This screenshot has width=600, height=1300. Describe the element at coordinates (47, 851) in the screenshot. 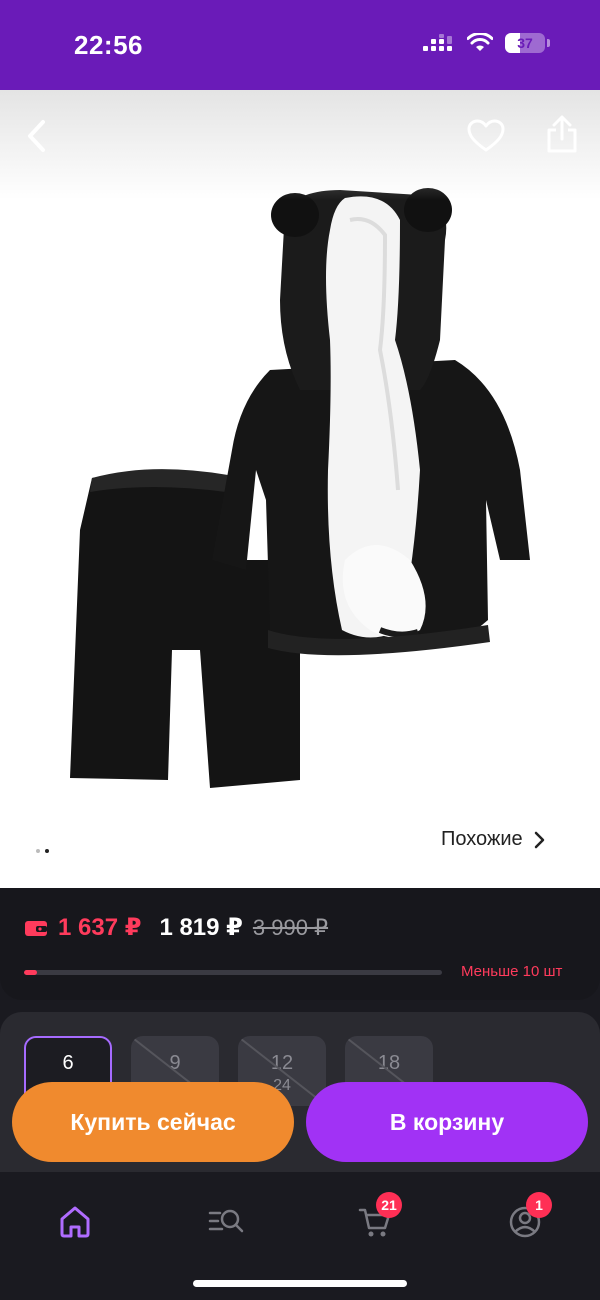

I see `gallery-dot-active` at that location.